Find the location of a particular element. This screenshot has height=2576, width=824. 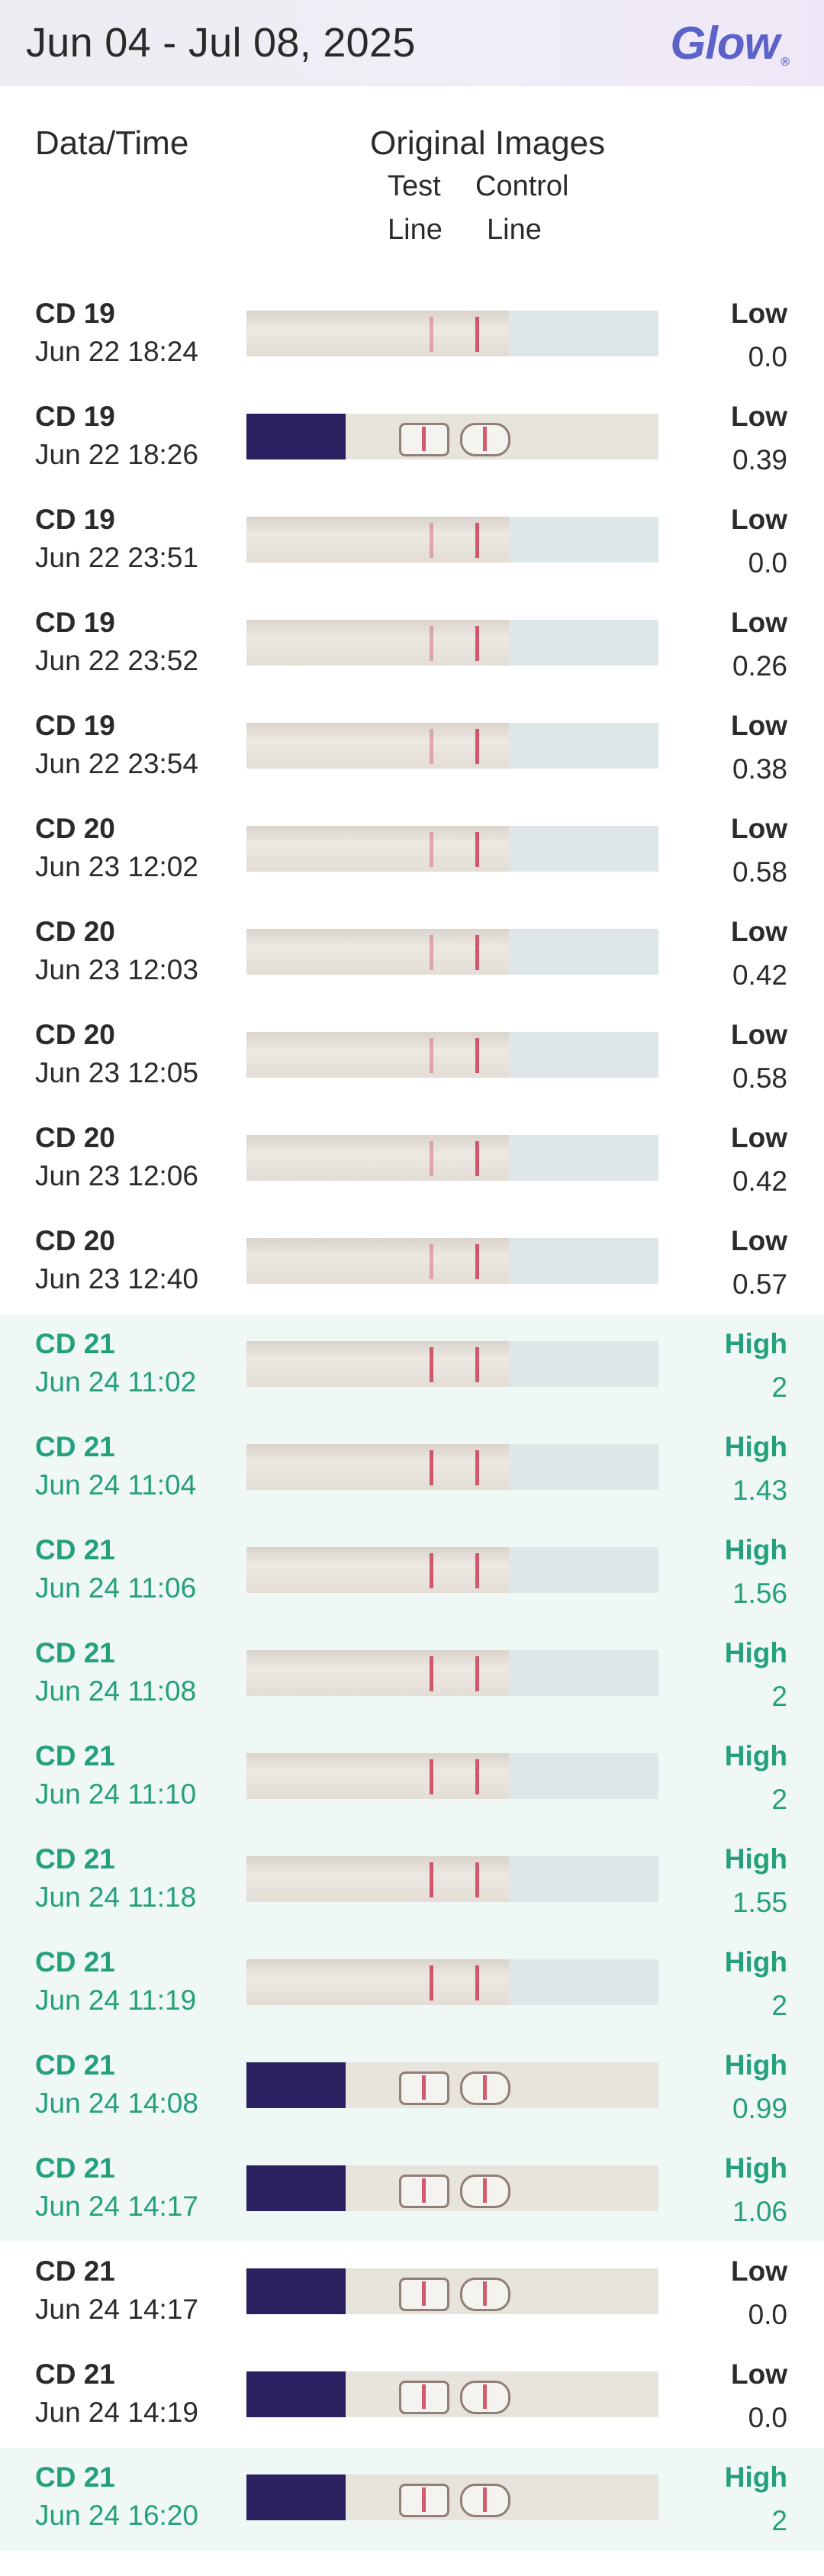

result-row: CD 21 Jun 24 11:08 High 2 is located at coordinates (412, 1675).